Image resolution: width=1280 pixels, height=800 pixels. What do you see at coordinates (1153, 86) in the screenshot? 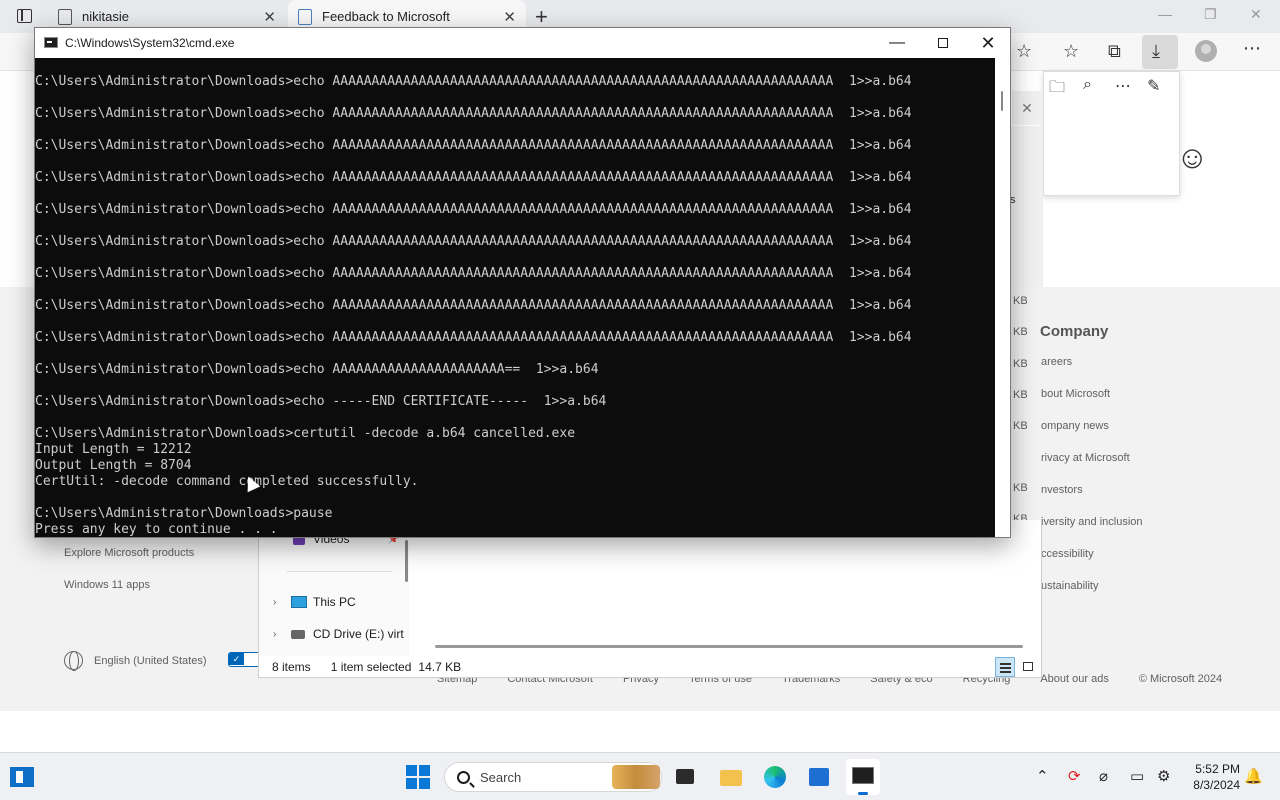
I see `pin-icon: ✎` at bounding box center [1153, 86].